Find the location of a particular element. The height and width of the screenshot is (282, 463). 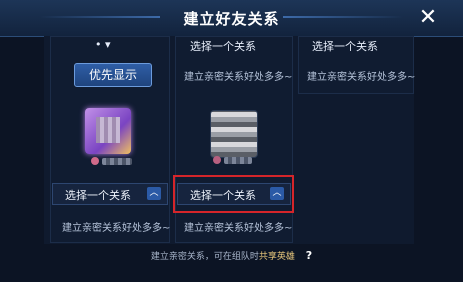

friend-avatar-left is located at coordinates (108, 131).